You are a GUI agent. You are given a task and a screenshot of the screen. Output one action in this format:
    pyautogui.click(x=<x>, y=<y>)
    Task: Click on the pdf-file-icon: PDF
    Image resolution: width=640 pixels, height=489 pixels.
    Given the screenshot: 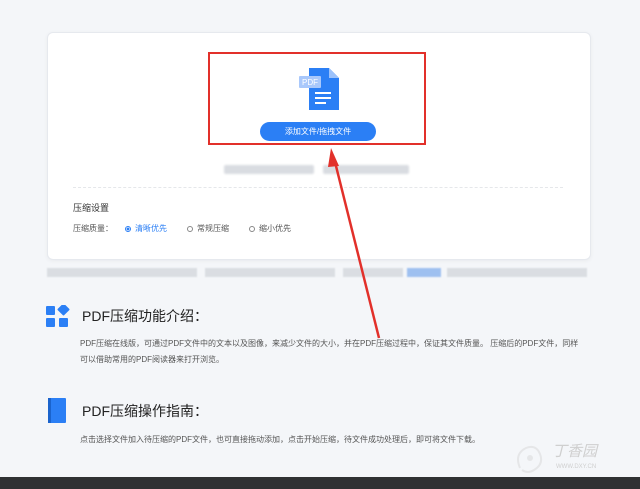 What is the action you would take?
    pyautogui.click(x=319, y=89)
    